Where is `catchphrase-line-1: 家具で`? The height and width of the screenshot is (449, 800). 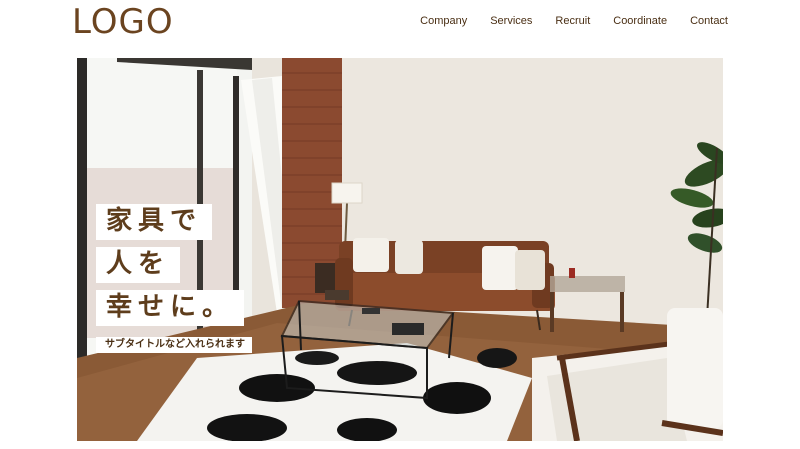 catchphrase-line-1: 家具で is located at coordinates (154, 222).